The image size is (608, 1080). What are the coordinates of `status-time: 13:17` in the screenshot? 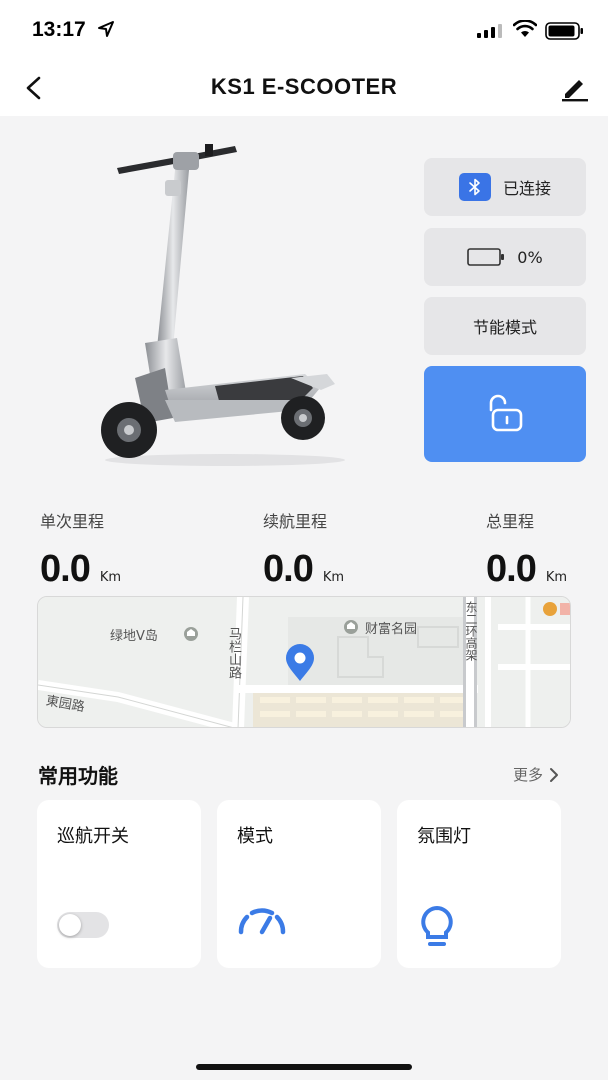 It's located at (59, 29).